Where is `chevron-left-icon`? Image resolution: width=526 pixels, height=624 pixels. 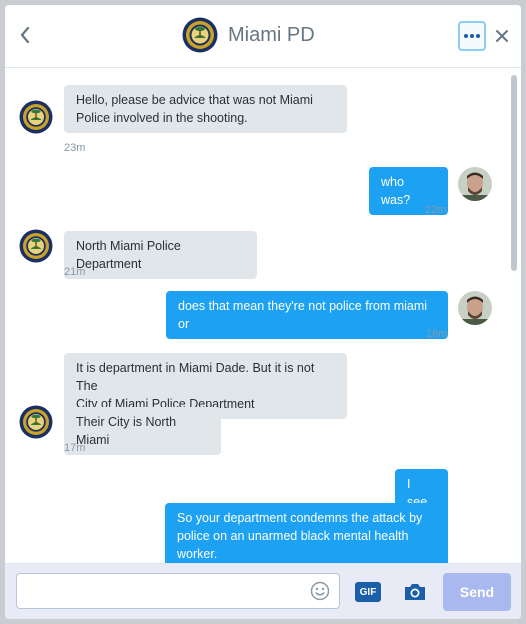 chevron-left-icon is located at coordinates (25, 35).